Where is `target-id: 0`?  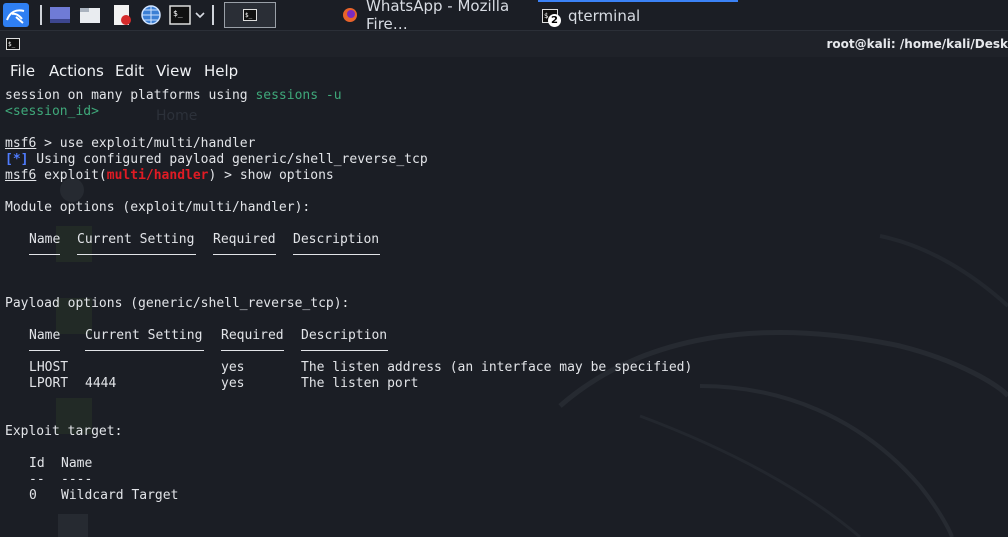
target-id: 0 is located at coordinates (33, 495).